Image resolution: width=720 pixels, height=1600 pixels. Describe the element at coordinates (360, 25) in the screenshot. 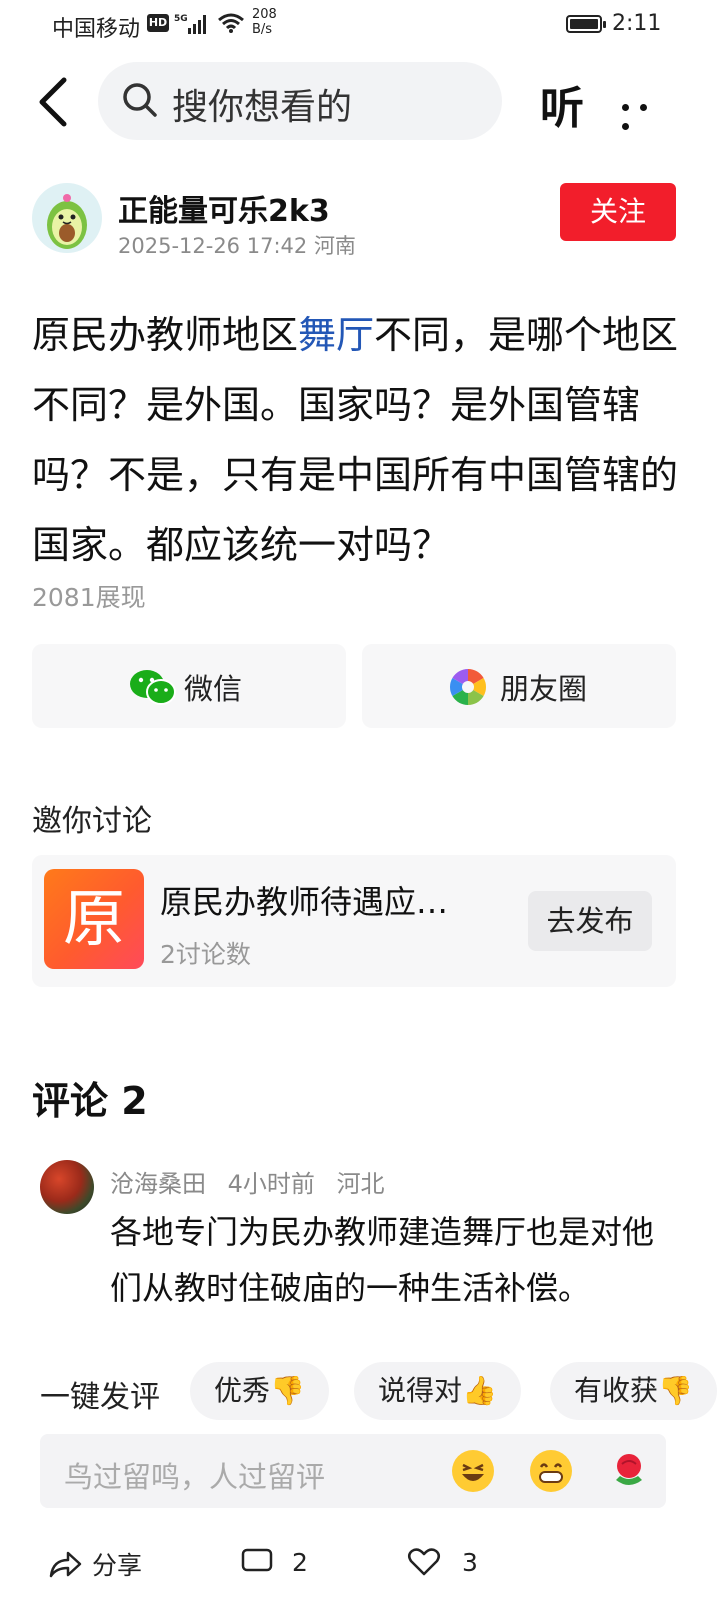

I see `status-bar: 中国移动 HD 5G 208 B/s 2:11` at that location.